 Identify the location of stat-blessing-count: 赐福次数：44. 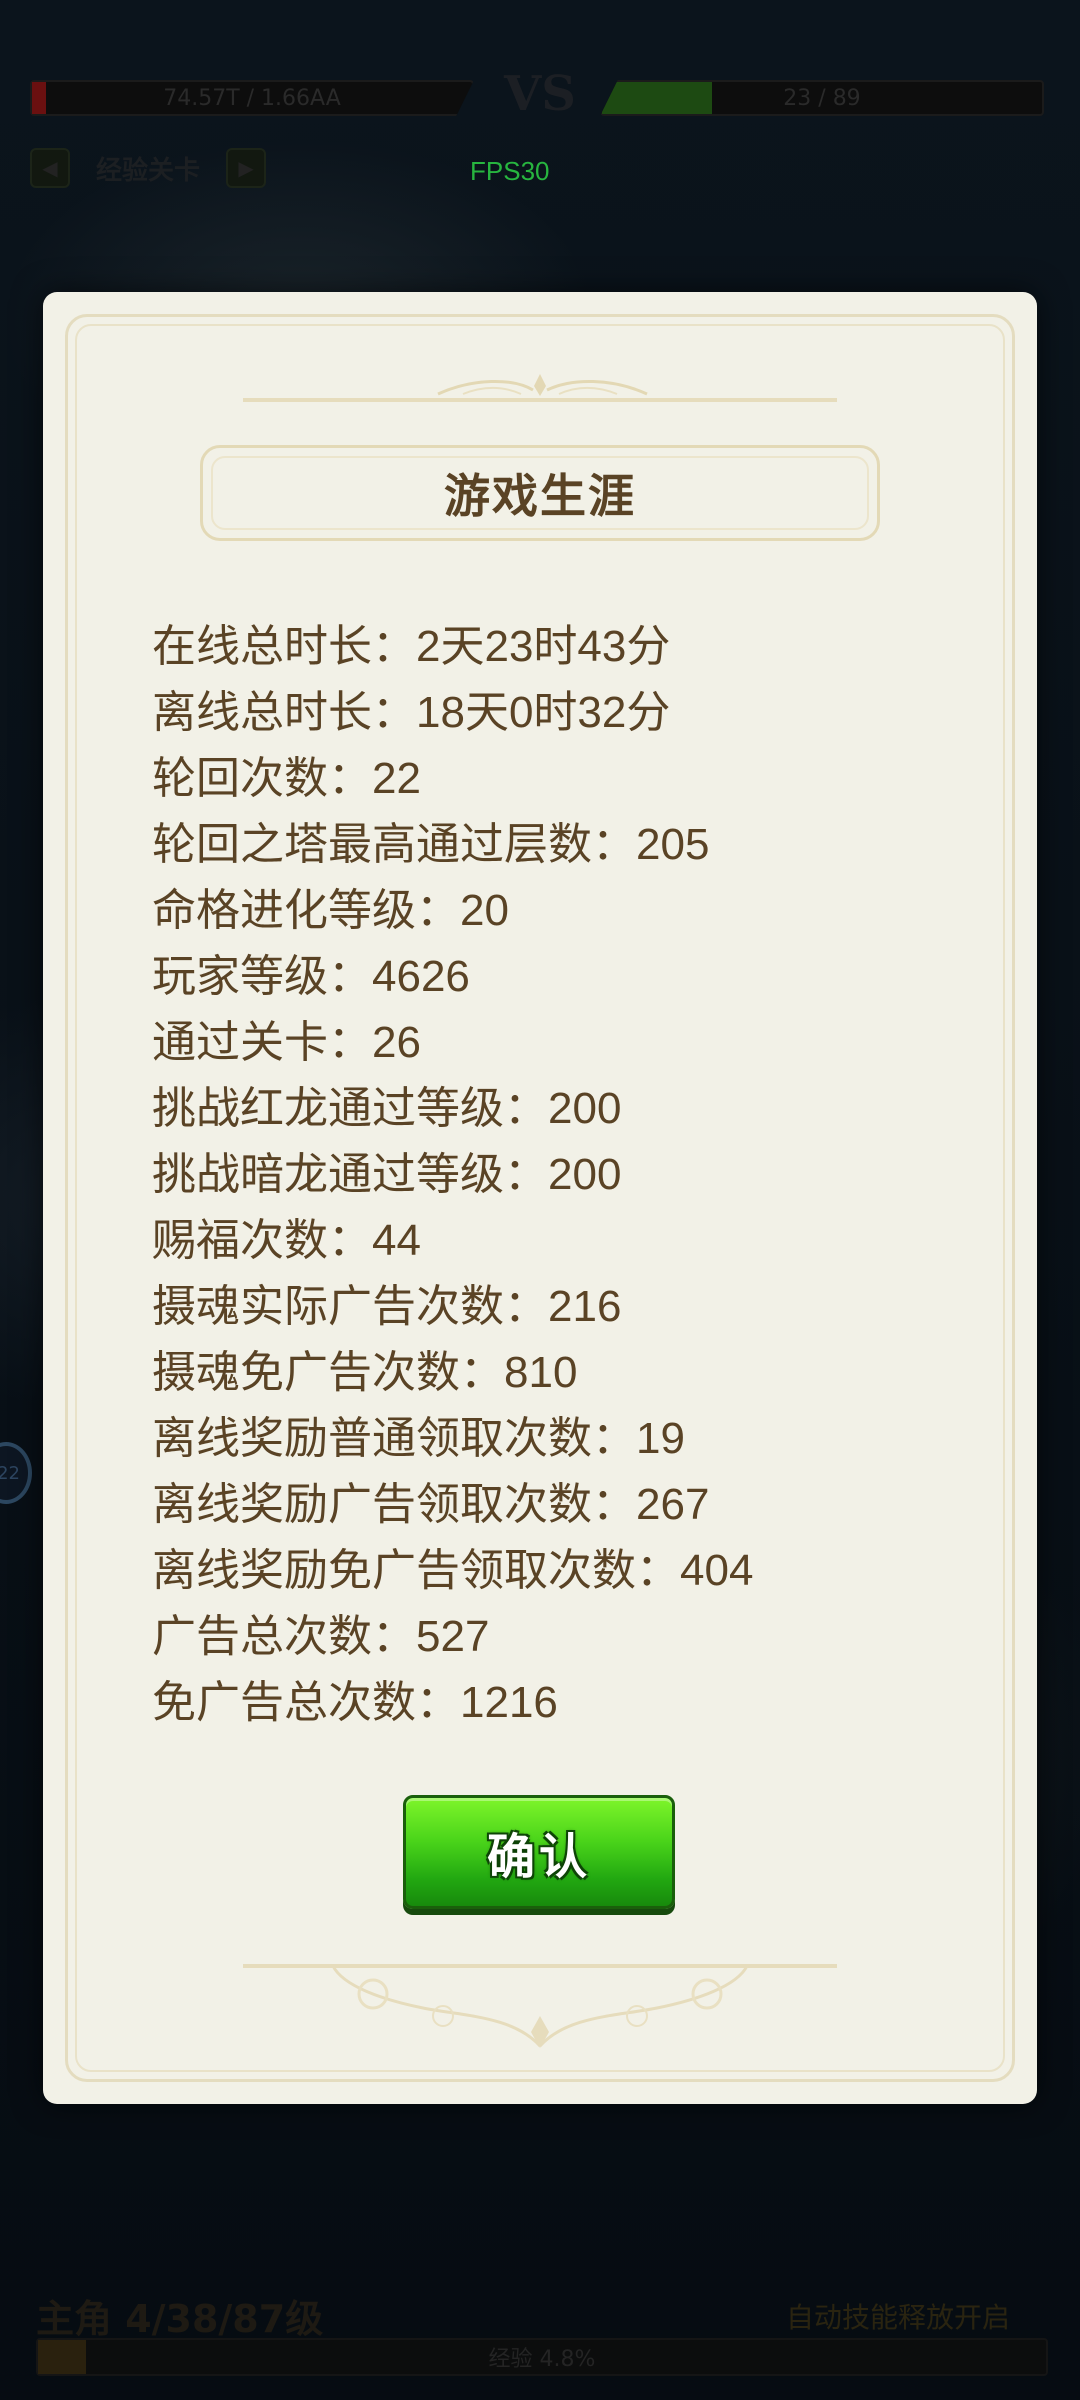
(552, 1241).